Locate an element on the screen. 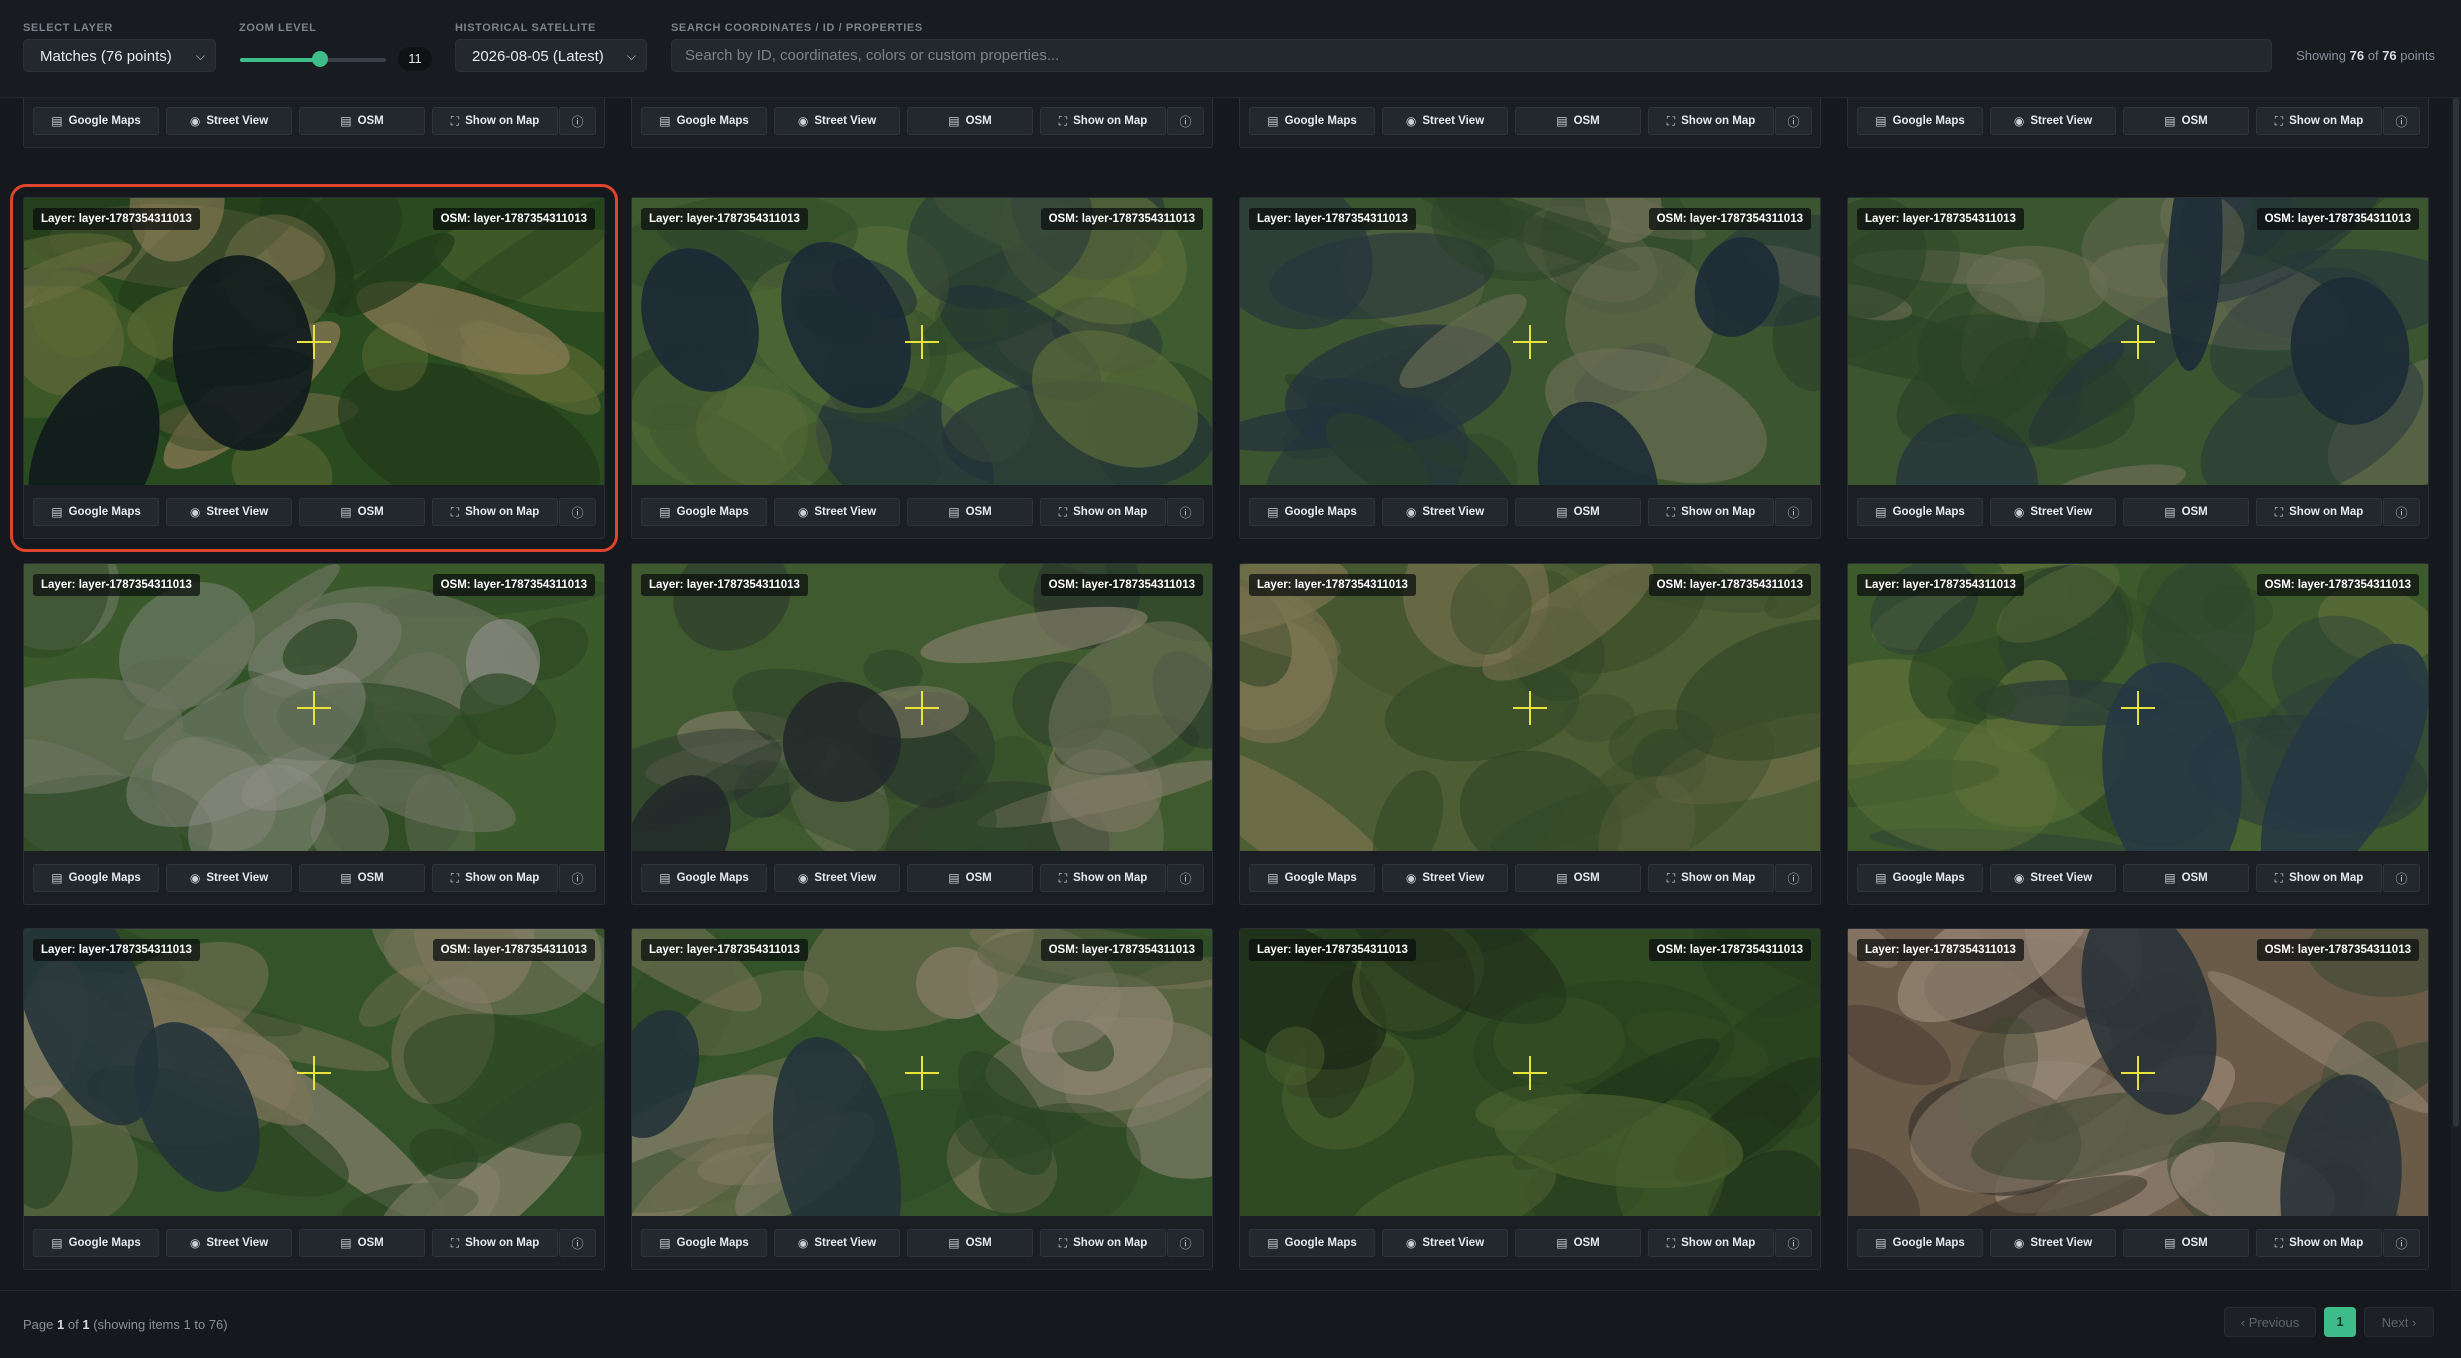  next-button: Next › is located at coordinates (2399, 1322).